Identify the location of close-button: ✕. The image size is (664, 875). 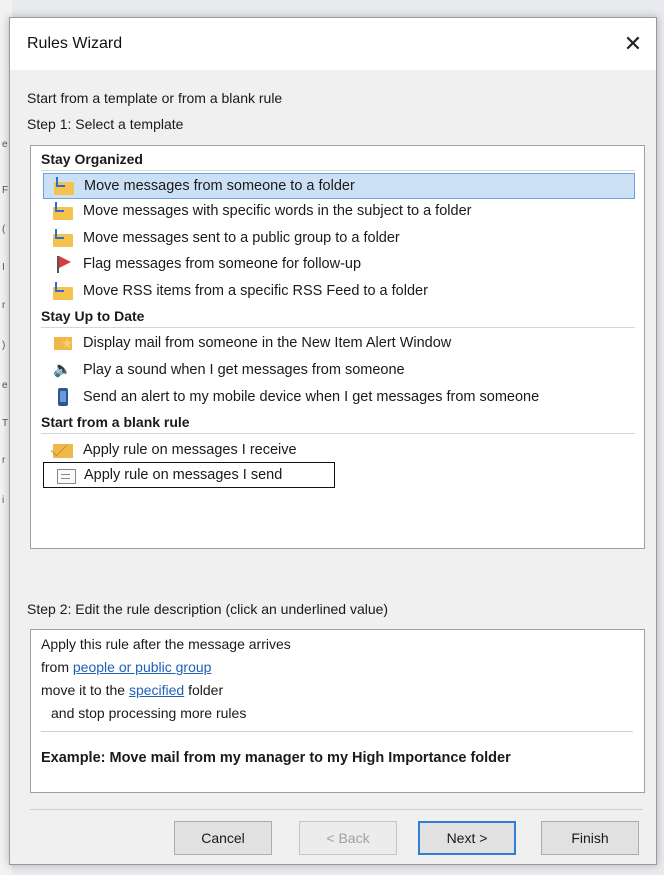
(633, 44).